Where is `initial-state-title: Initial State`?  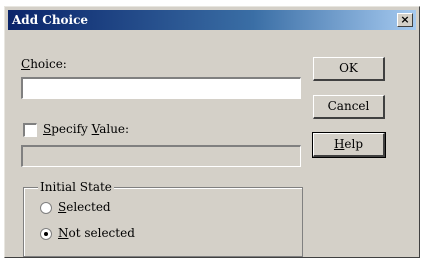 initial-state-title: Initial State is located at coordinates (76, 187).